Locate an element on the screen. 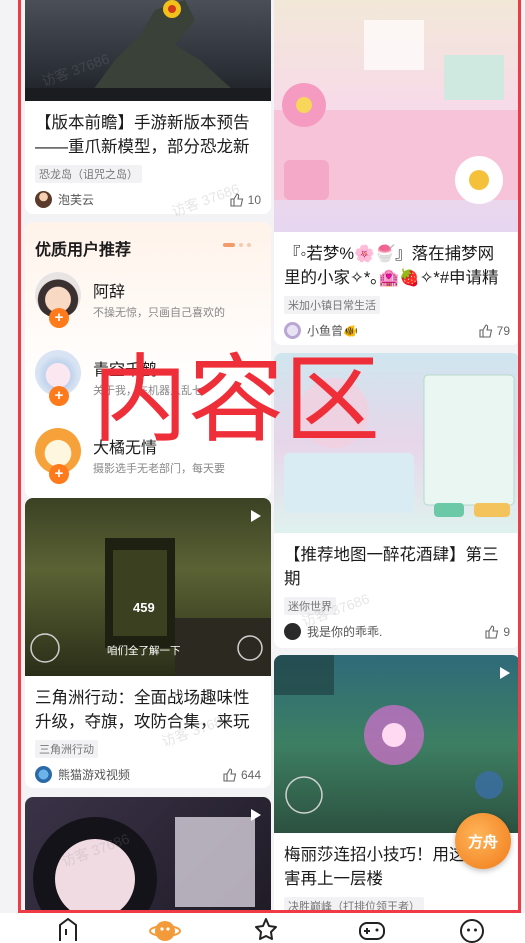  like-button: 9 is located at coordinates (497, 632).